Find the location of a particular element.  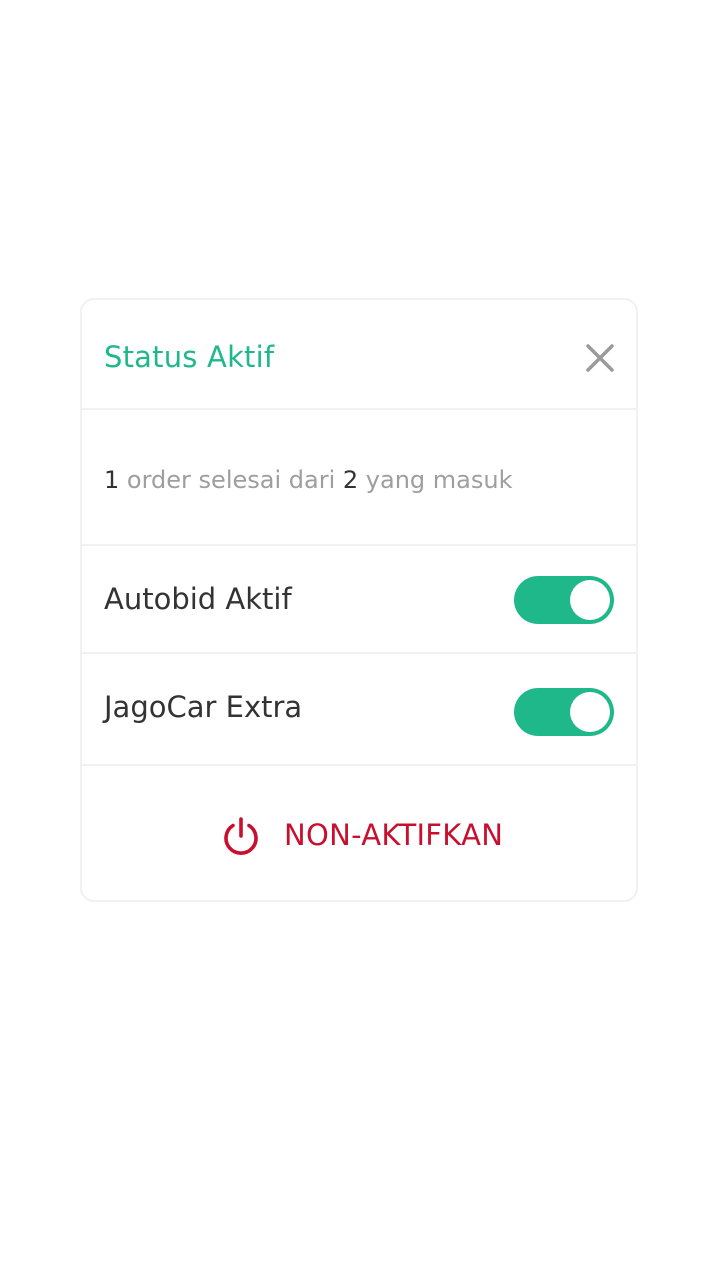

close-icon is located at coordinates (600, 358).